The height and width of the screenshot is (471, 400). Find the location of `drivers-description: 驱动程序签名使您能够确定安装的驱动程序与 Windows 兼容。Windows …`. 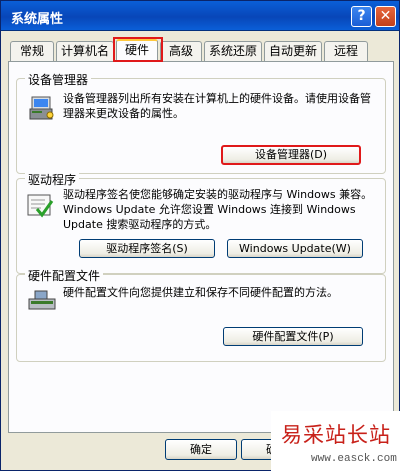

drivers-description: 驱动程序签名使您能够确定安装的驱动程序与 Windows 兼容。Windows … is located at coordinates (218, 209).